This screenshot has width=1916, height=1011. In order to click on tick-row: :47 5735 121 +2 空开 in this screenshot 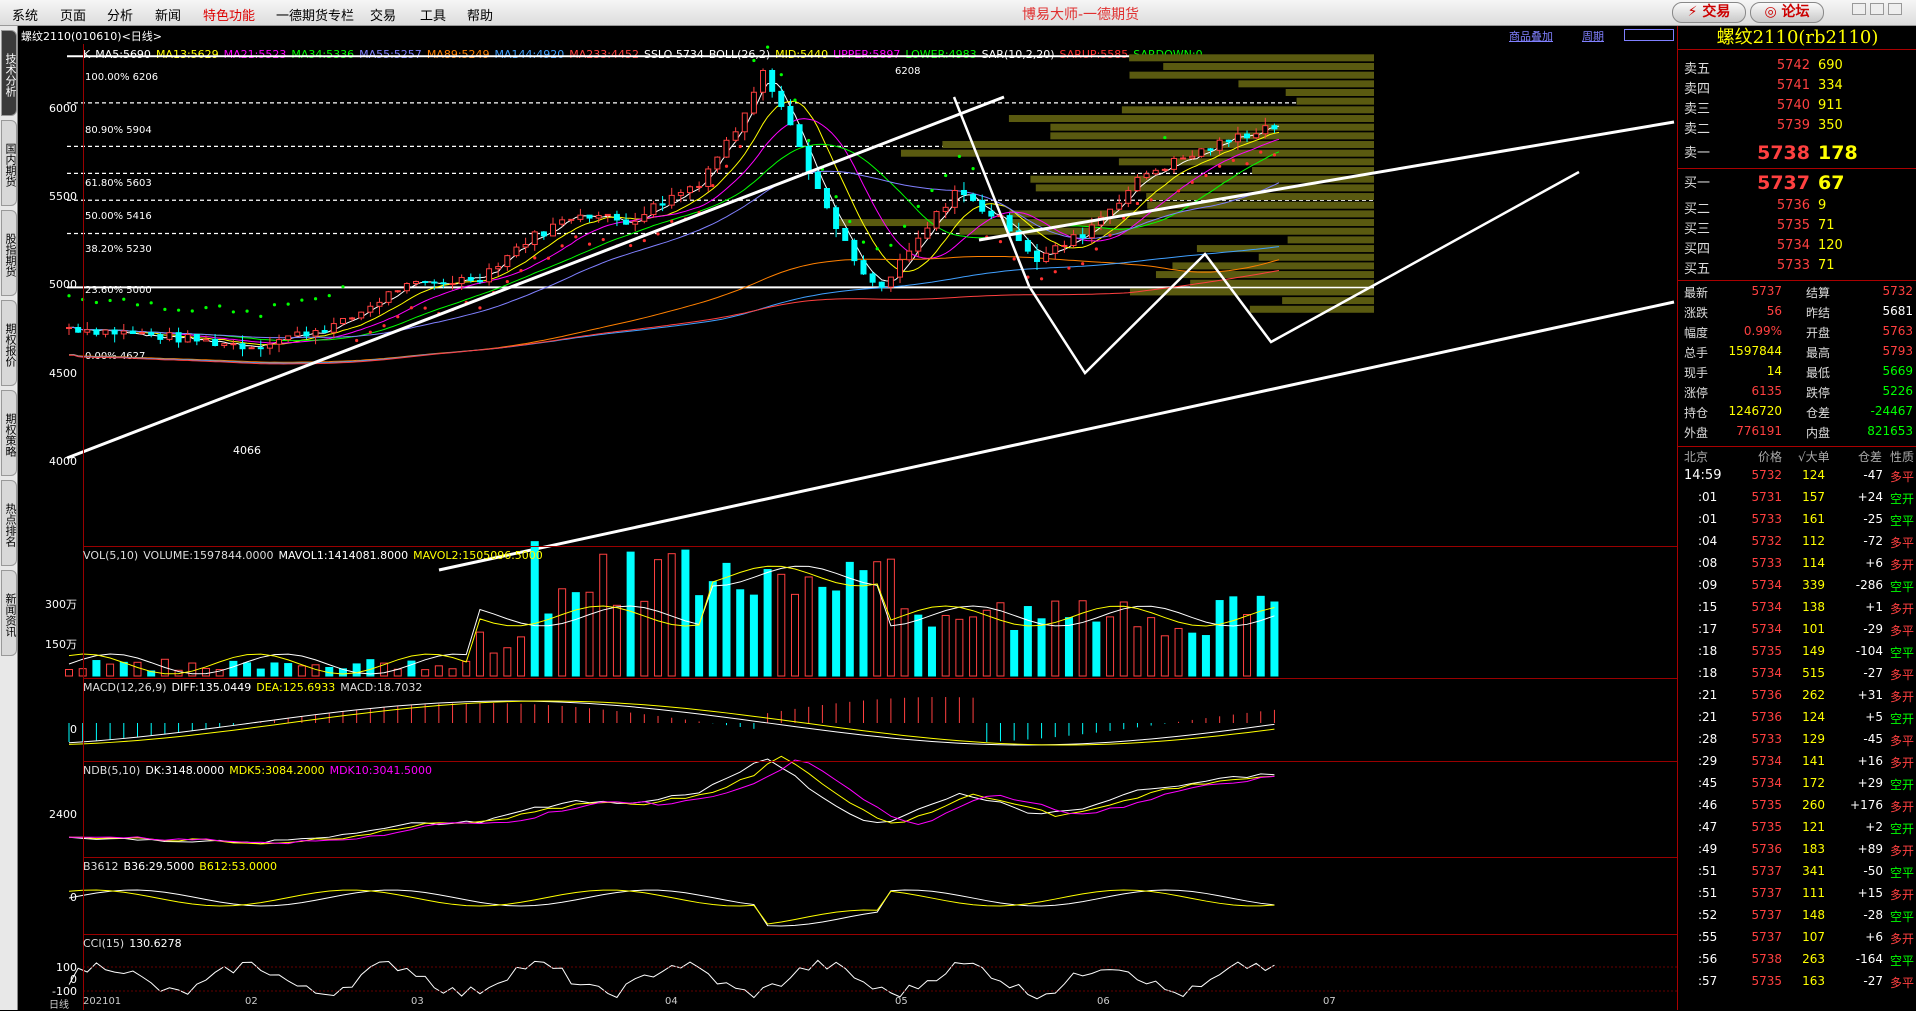, I will do `click(1797, 831)`.